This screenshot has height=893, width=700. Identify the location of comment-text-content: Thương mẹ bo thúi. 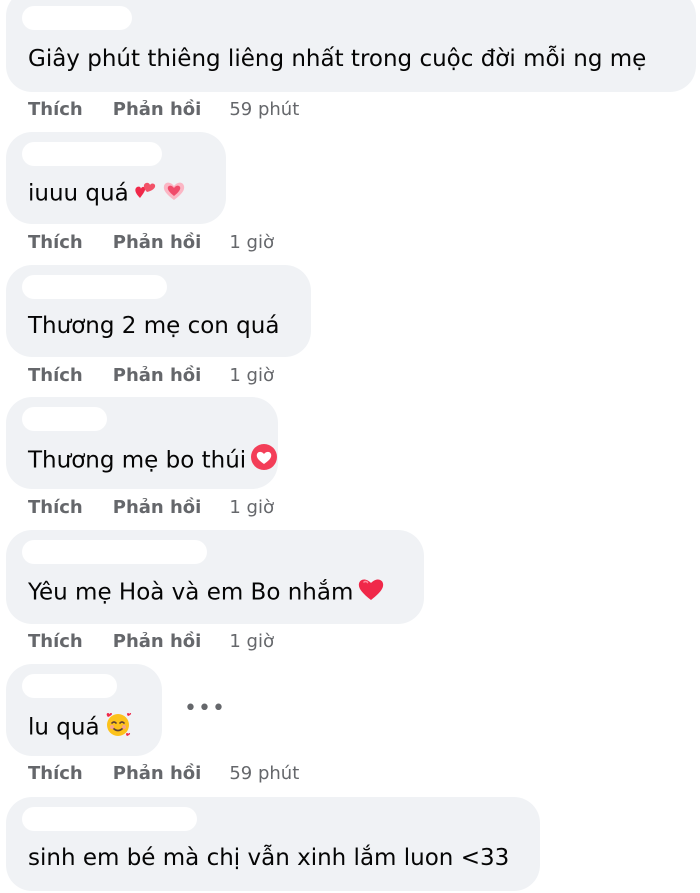
(137, 460).